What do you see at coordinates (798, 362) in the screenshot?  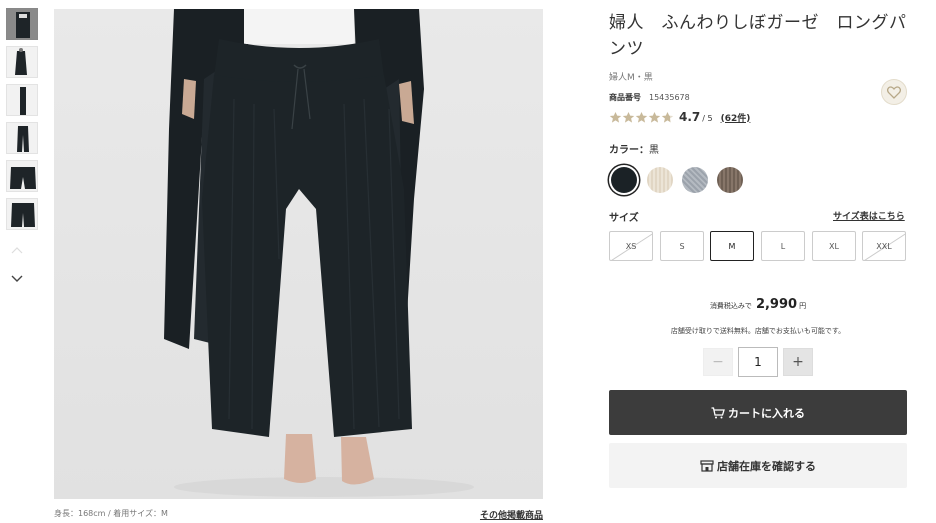 I see `quantity-increase-button: +` at bounding box center [798, 362].